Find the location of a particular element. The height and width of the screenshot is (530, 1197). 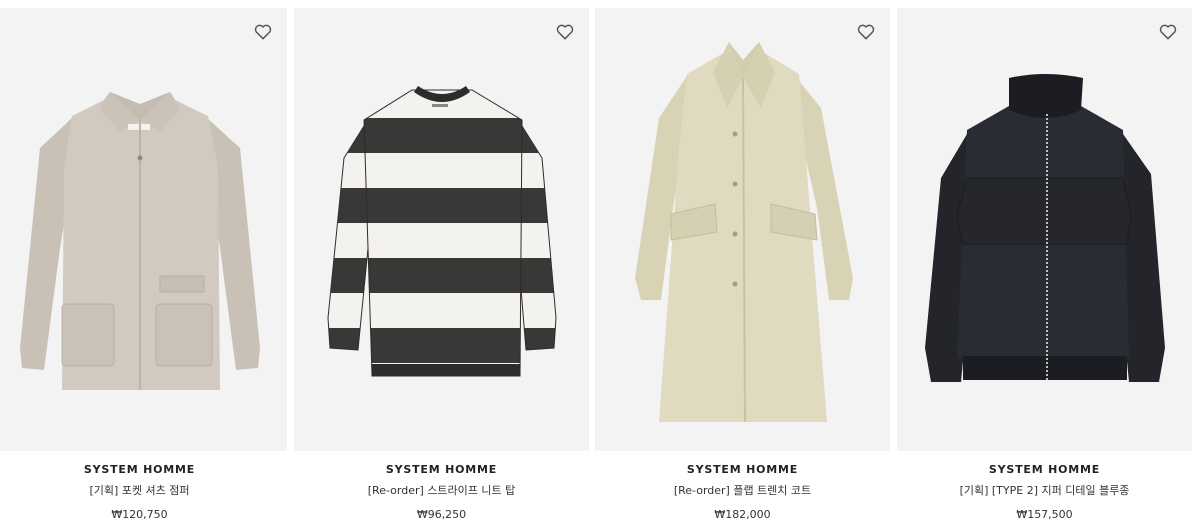

product-price: ₩157,500 is located at coordinates (1044, 514).